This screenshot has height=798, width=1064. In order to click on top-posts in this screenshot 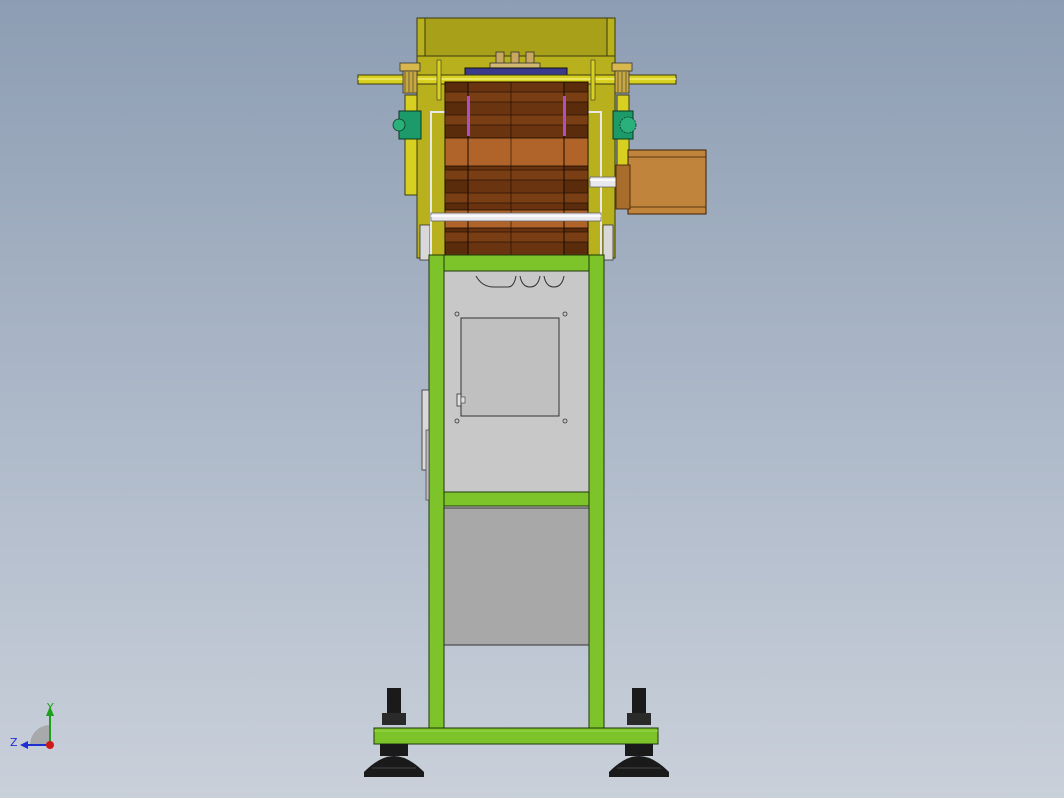, I will do `click(515, 60)`.